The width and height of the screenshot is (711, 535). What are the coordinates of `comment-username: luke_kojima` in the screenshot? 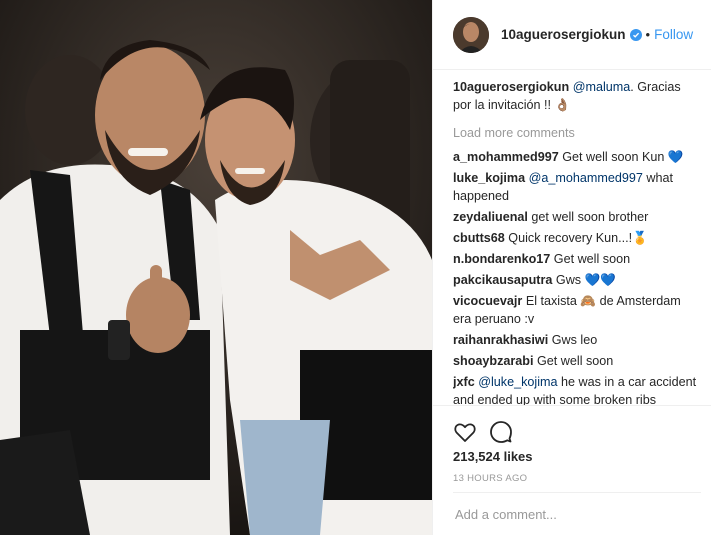 It's located at (489, 178).